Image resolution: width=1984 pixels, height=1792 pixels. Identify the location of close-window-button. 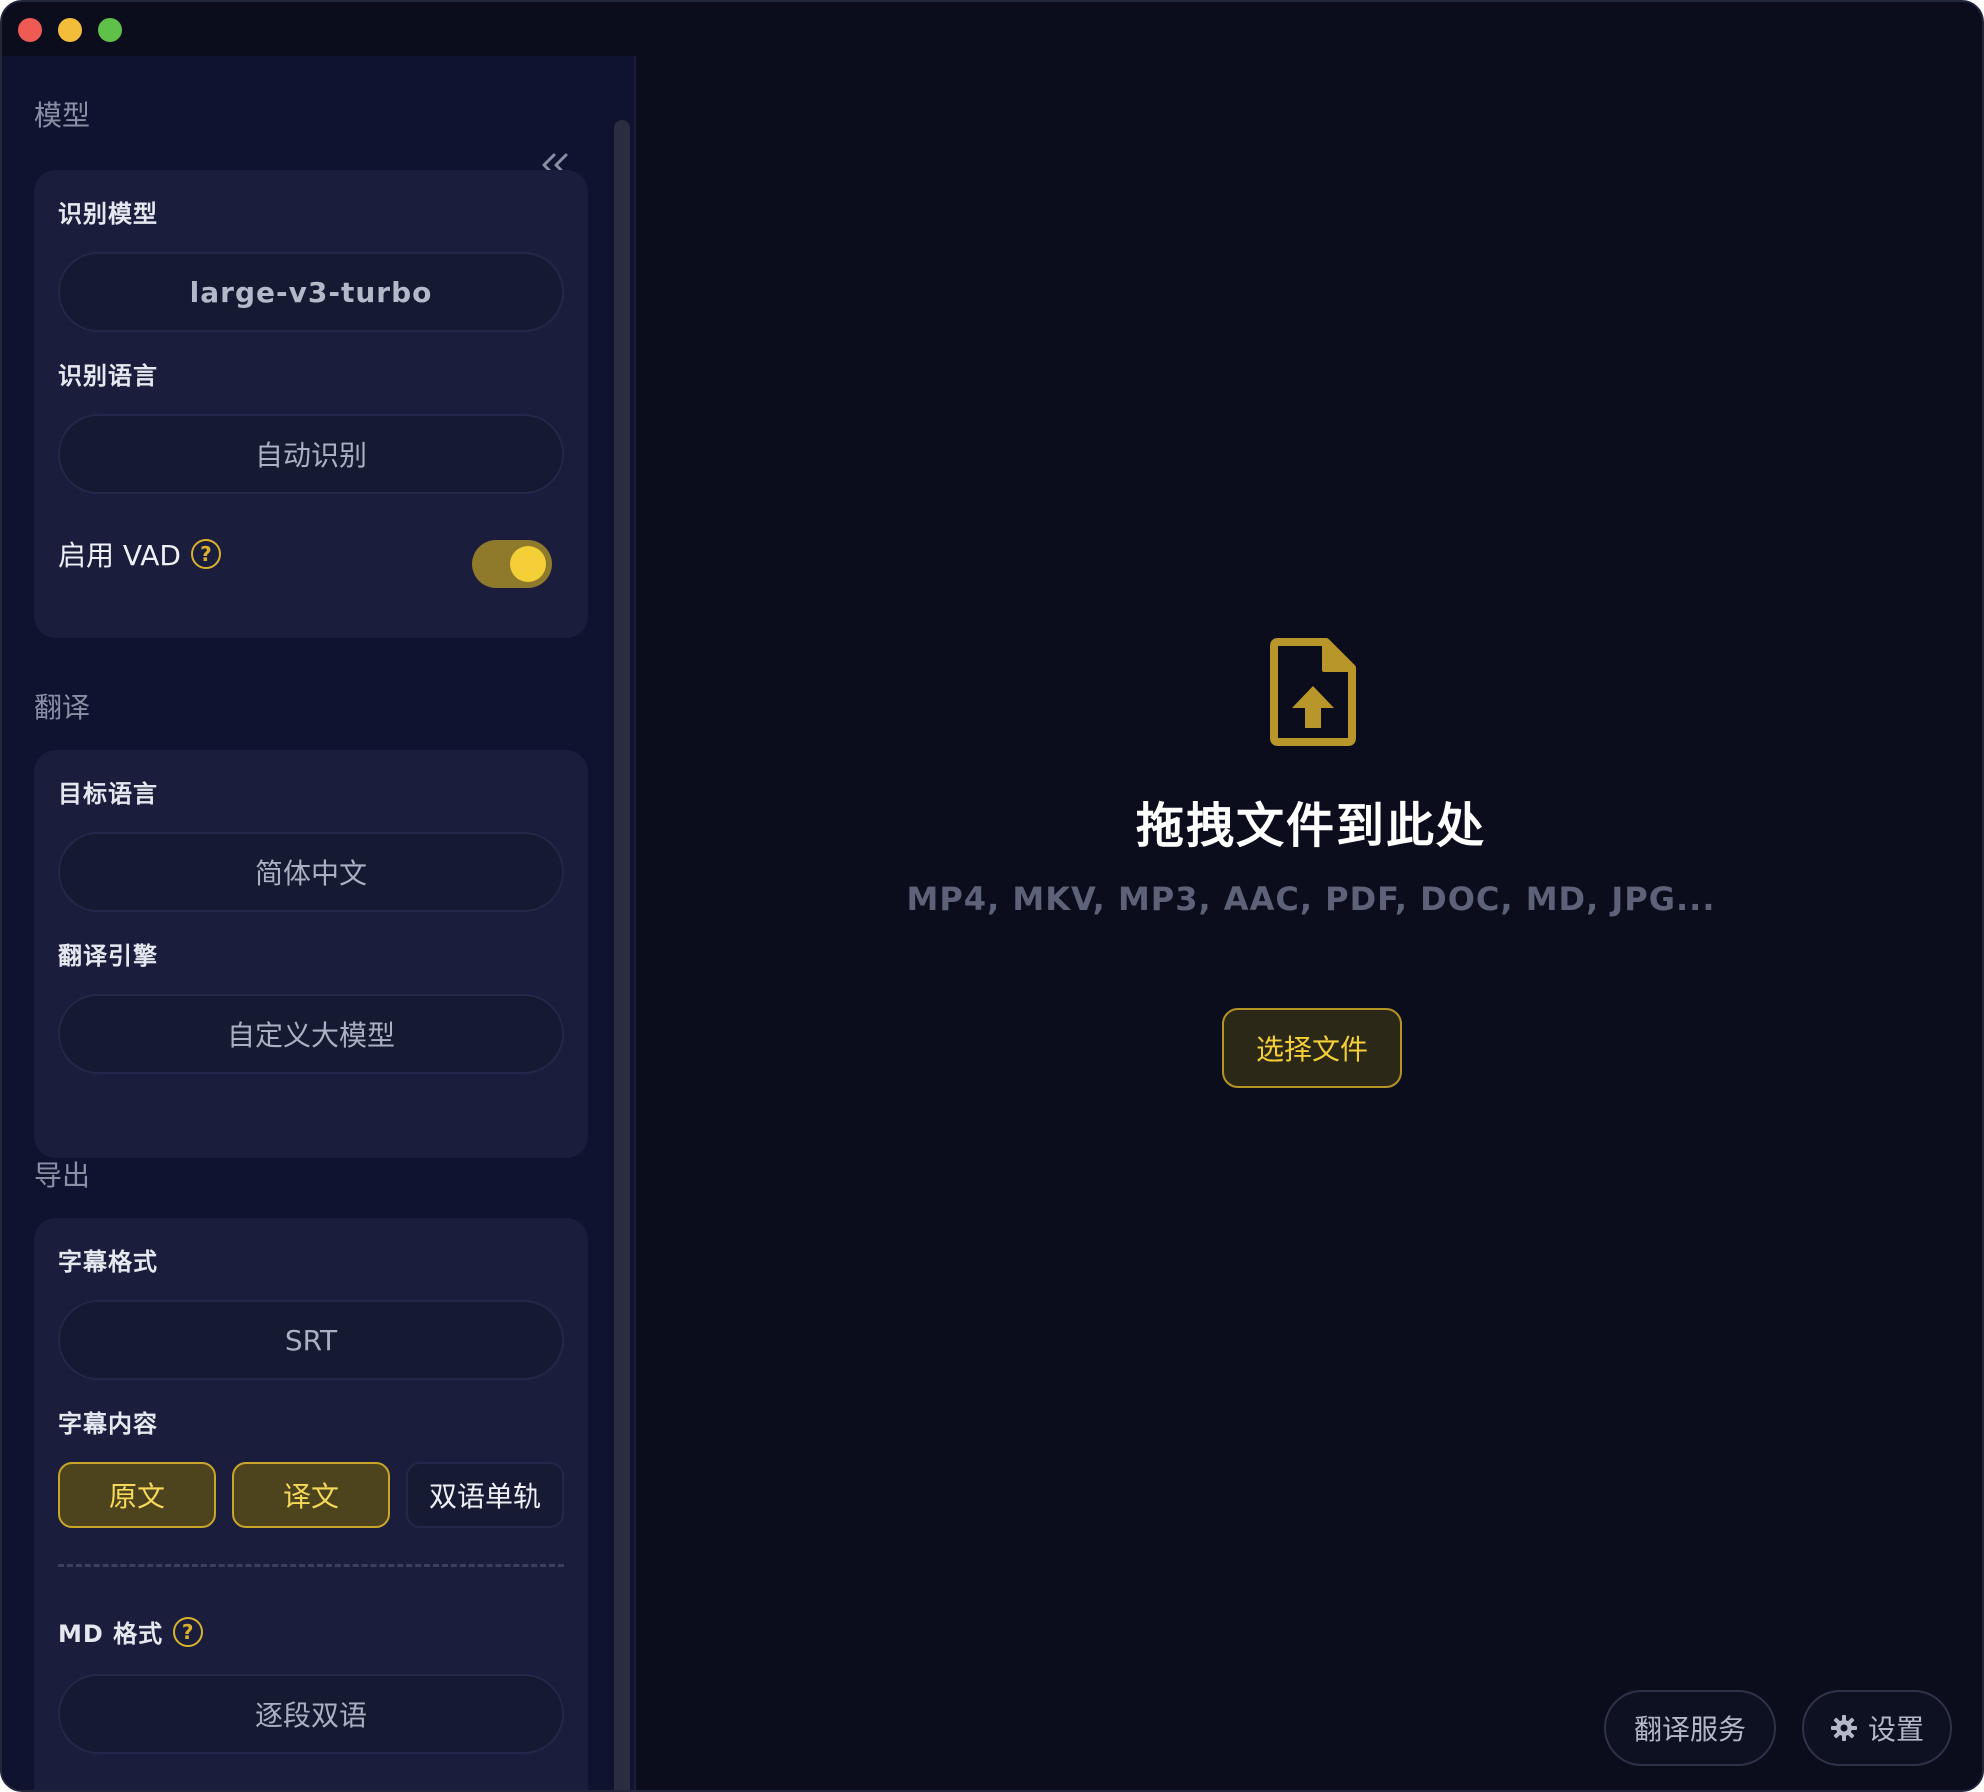
(30, 30).